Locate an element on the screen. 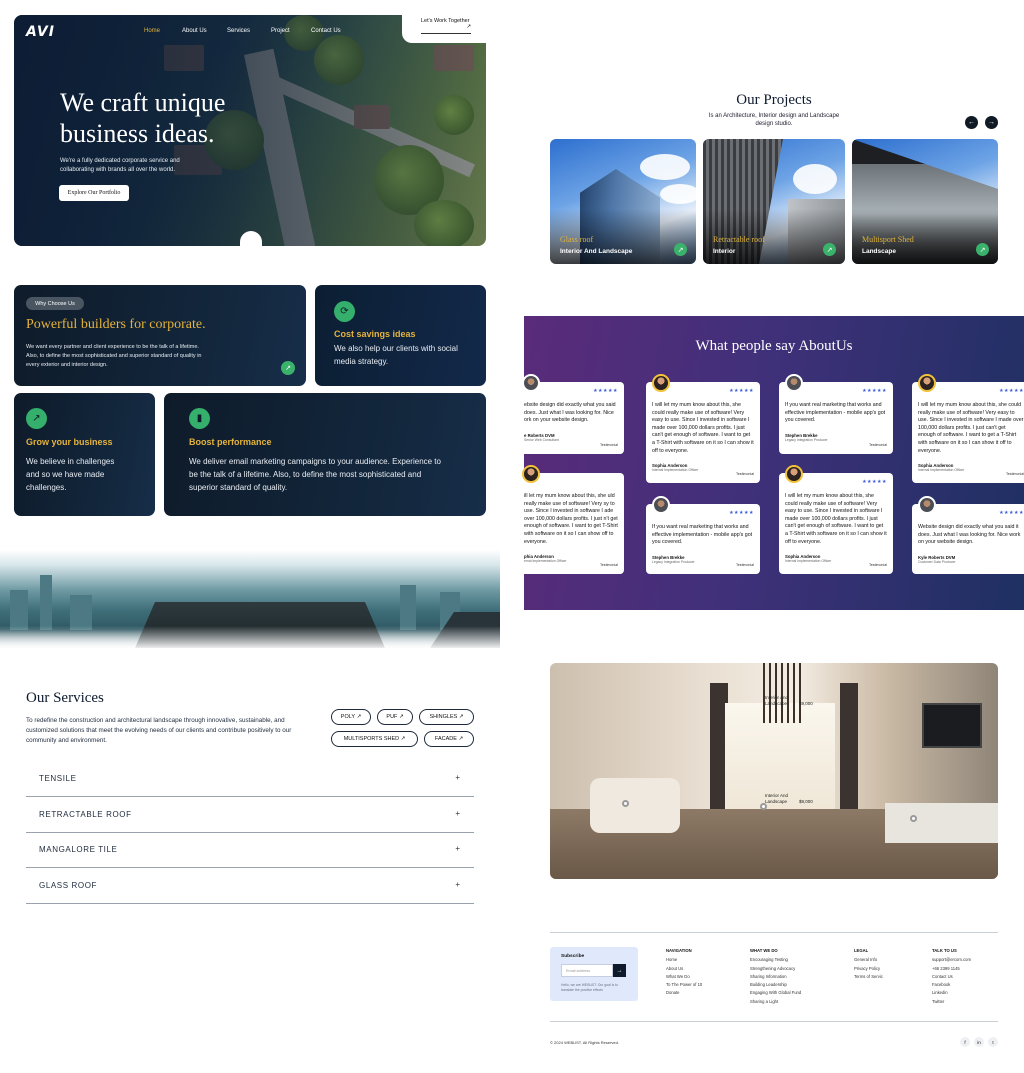 The image size is (1024, 1073). footer-link: Privacy Policy is located at coordinates (868, 969).